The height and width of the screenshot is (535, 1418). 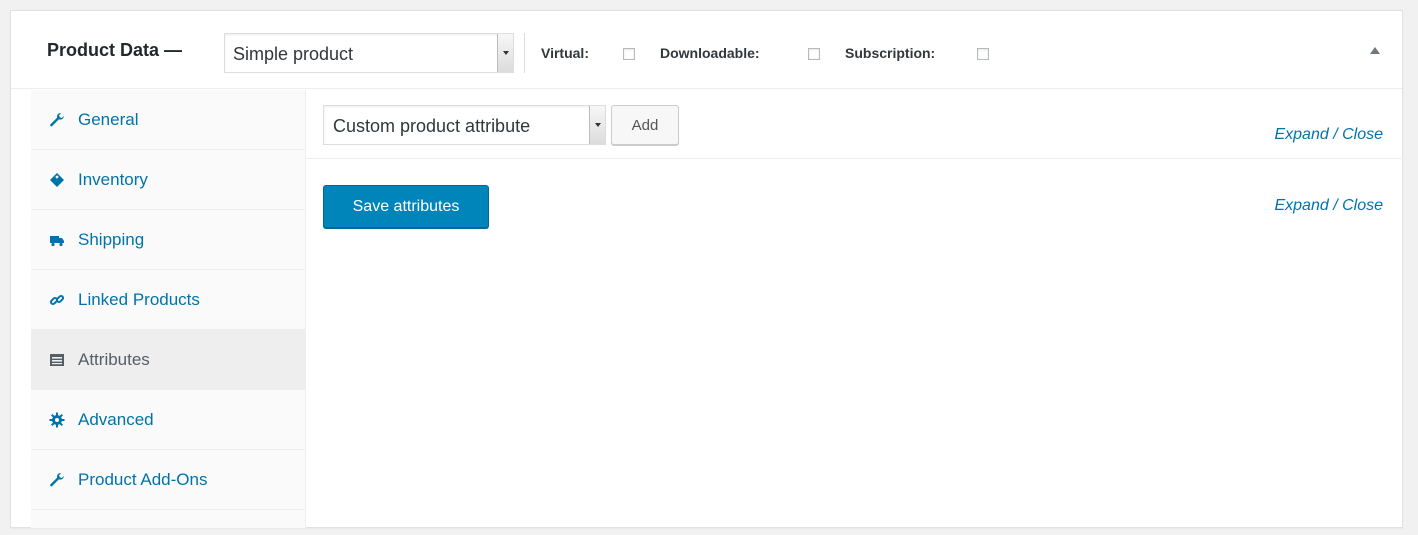 What do you see at coordinates (168, 360) in the screenshot?
I see `tab-attributes: Attributes` at bounding box center [168, 360].